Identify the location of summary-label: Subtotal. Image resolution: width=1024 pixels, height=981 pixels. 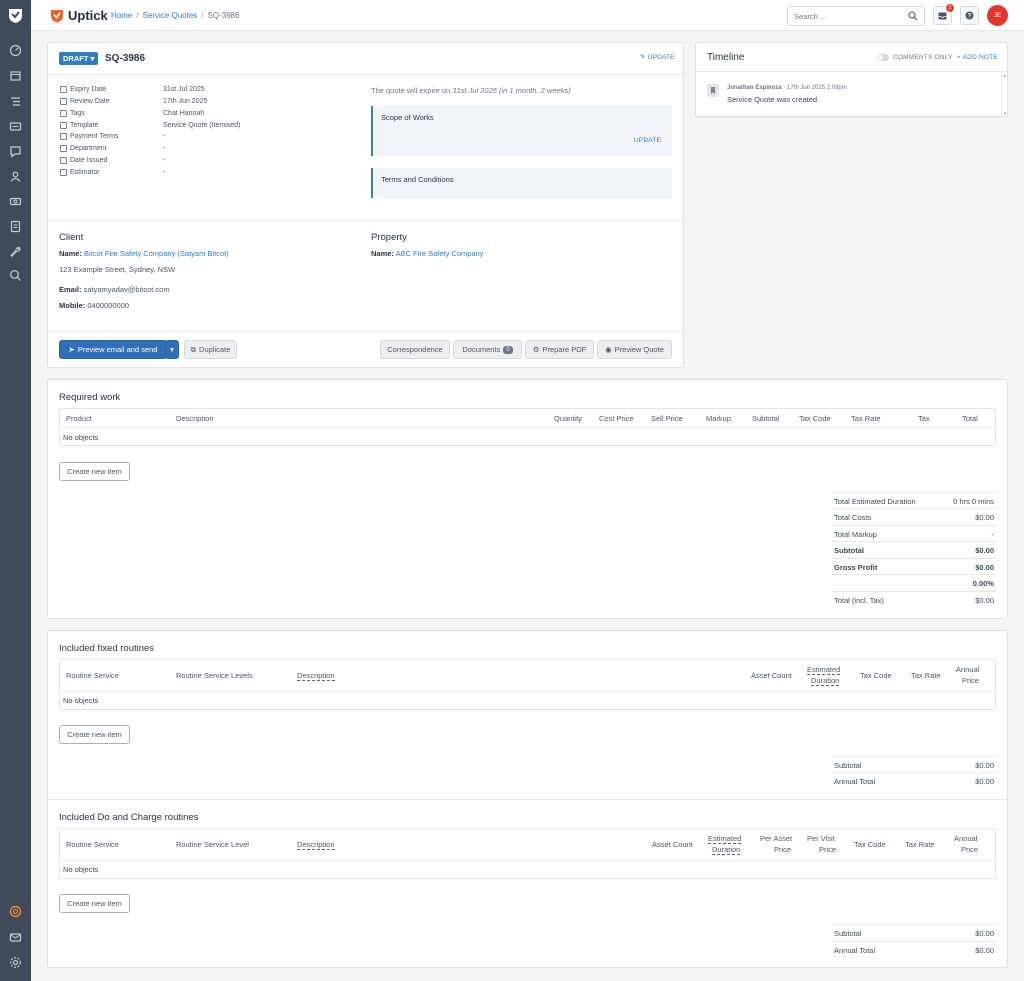
(848, 933).